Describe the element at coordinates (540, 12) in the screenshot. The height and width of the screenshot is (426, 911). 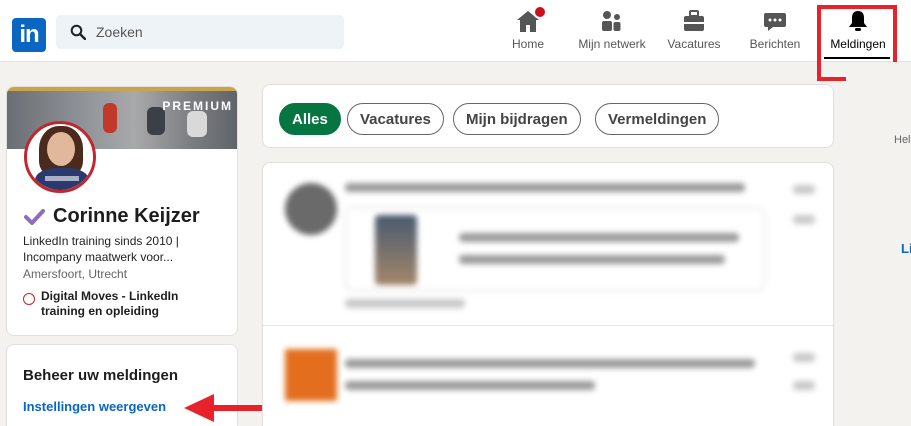
I see `notification-badge` at that location.